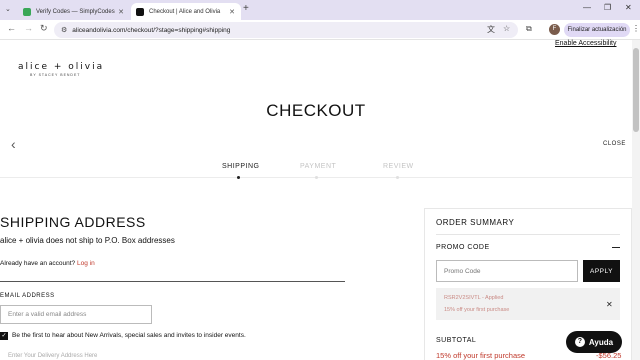  What do you see at coordinates (27, 11) in the screenshot?
I see `simplycodes-favicon-icon` at bounding box center [27, 11].